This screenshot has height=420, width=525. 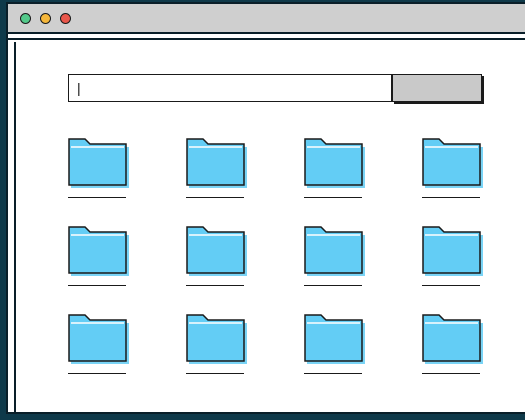 What do you see at coordinates (437, 88) in the screenshot?
I see `search-button` at bounding box center [437, 88].